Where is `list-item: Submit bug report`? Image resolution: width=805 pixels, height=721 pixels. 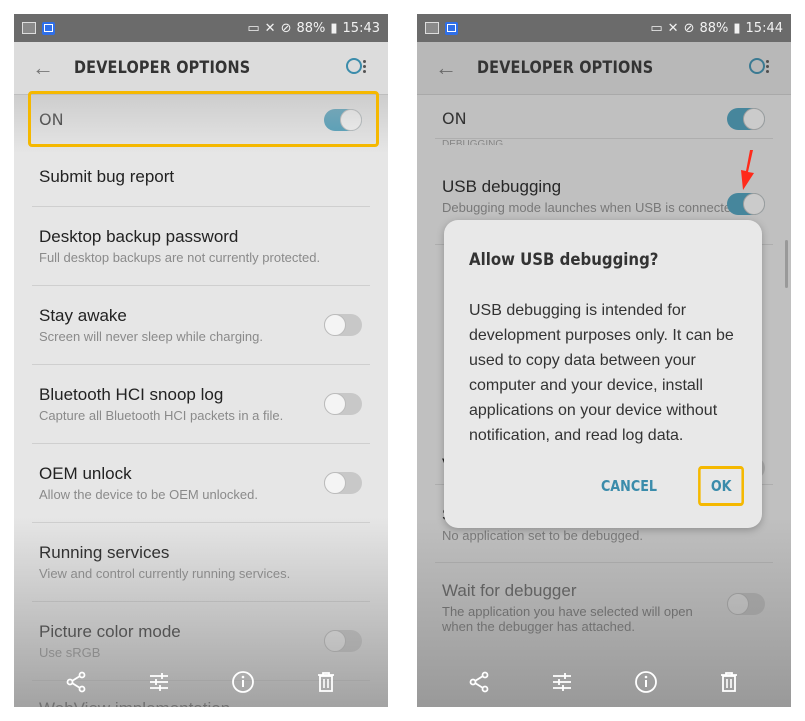
list-item: Submit bug report is located at coordinates (201, 176).